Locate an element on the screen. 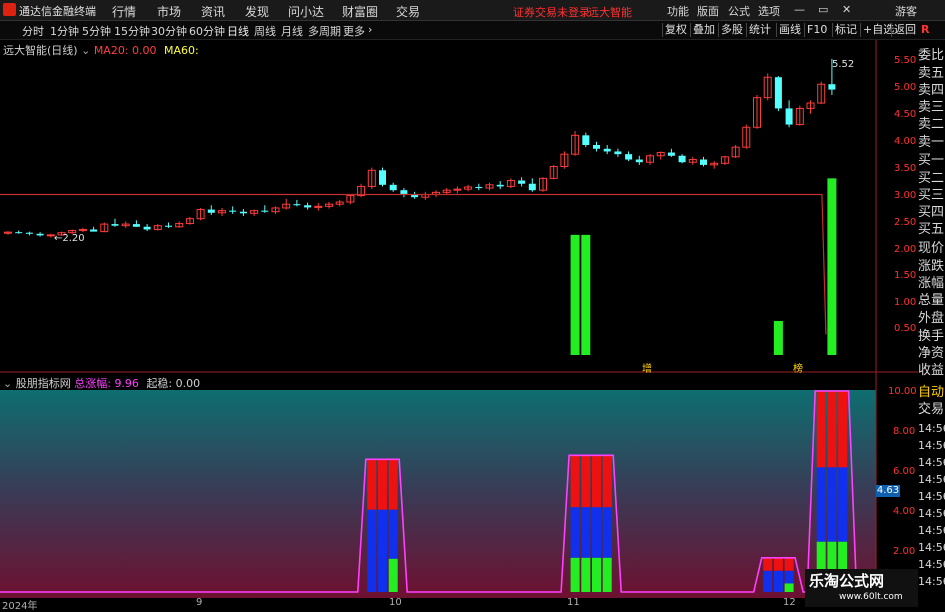  statistics-button: 统计 is located at coordinates (759, 30).